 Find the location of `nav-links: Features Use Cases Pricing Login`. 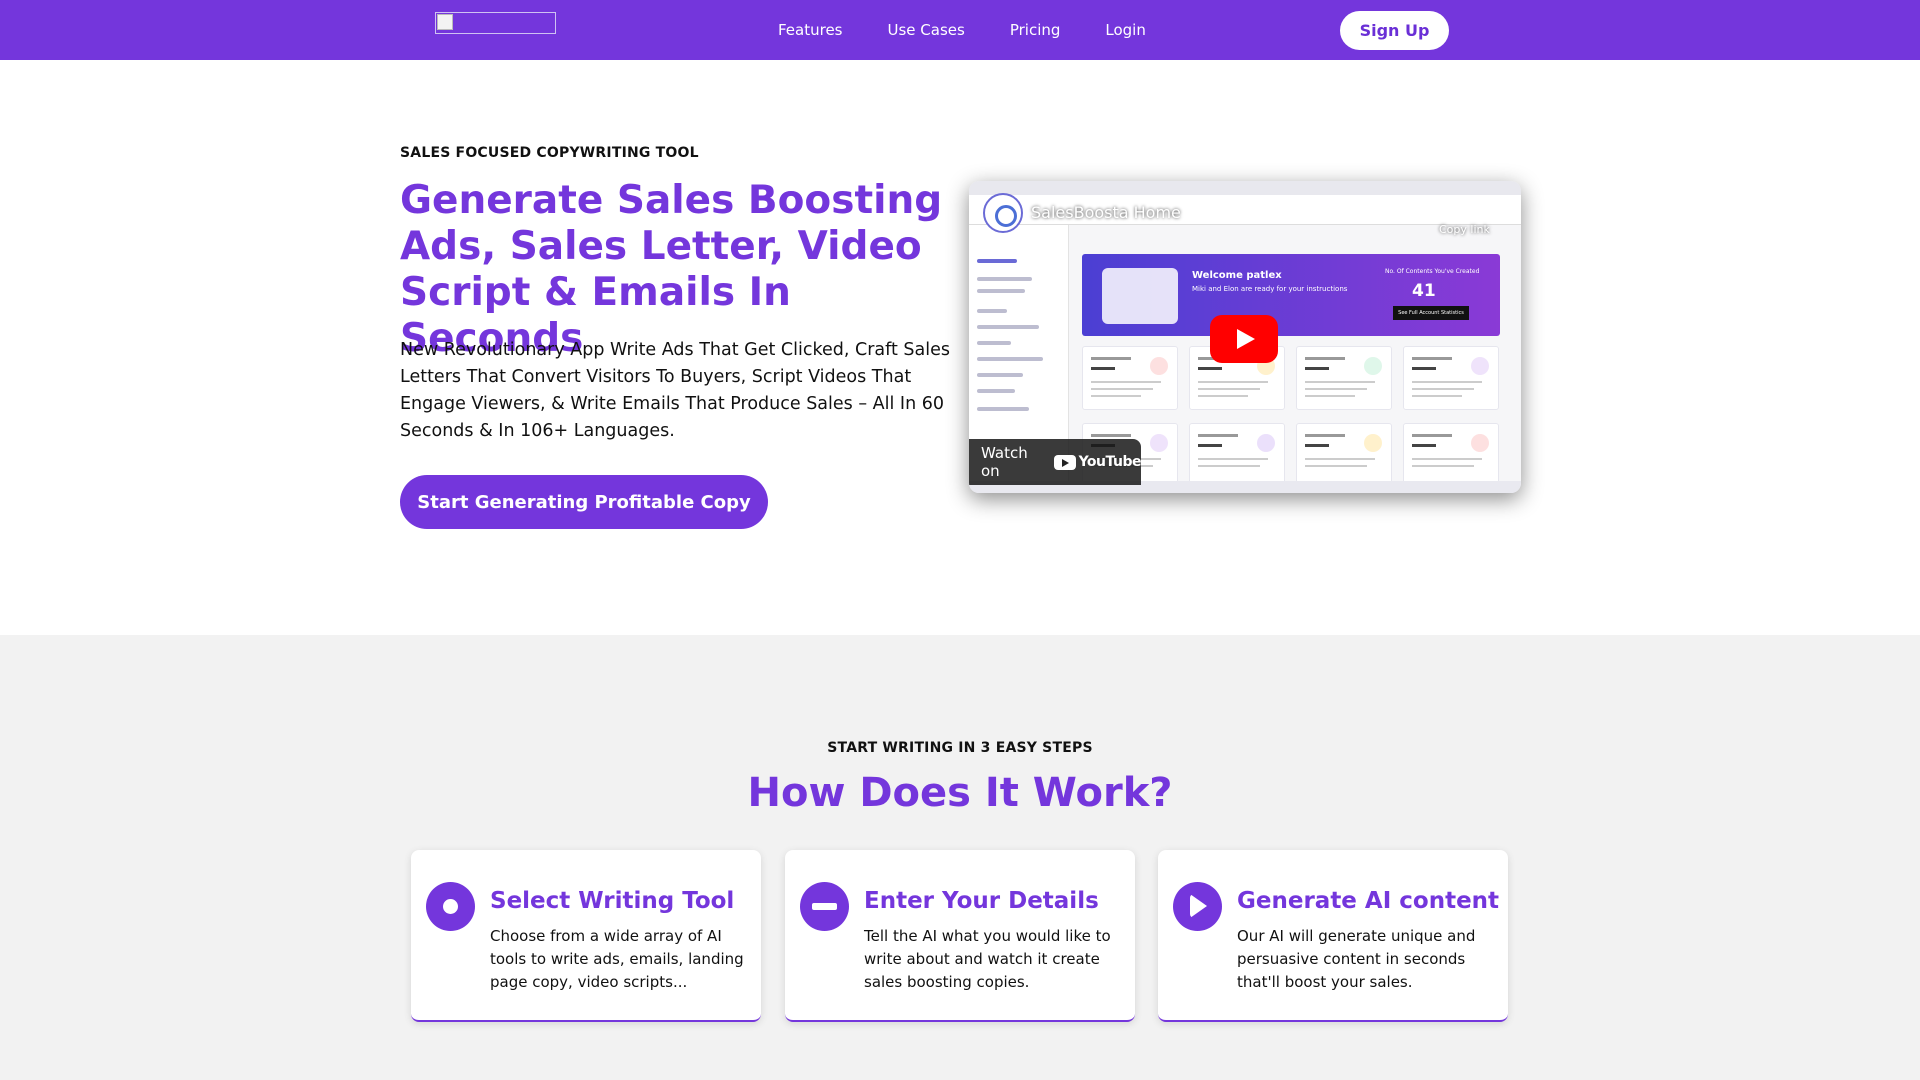

nav-links: Features Use Cases Pricing Login is located at coordinates (984, 30).